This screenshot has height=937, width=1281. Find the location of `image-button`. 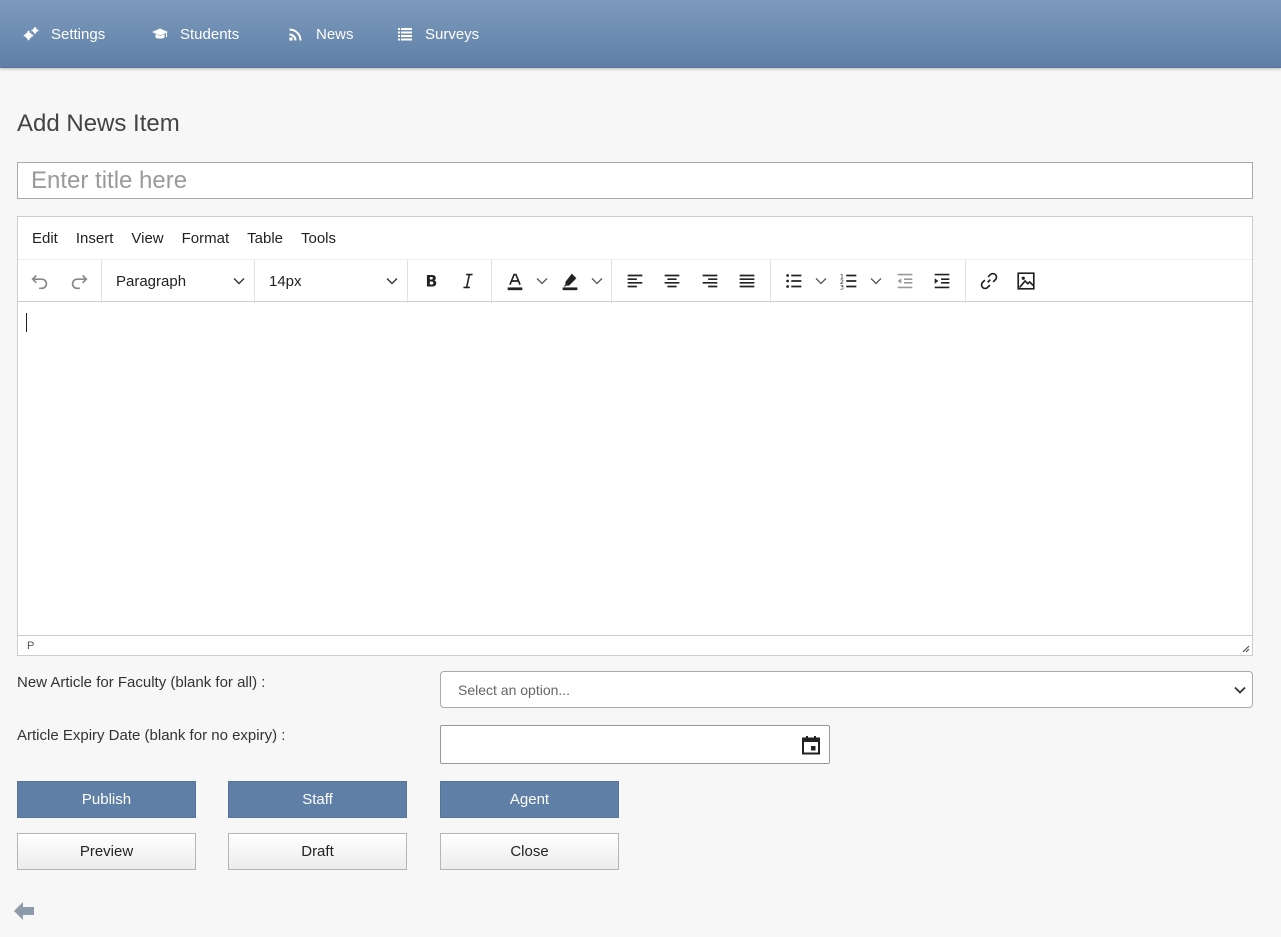

image-button is located at coordinates (1026, 281).